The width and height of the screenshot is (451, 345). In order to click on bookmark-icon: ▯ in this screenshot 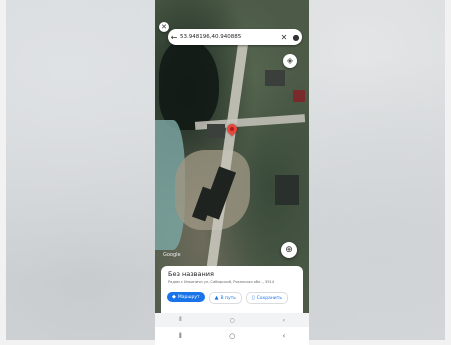, I will do `click(253, 298)`.